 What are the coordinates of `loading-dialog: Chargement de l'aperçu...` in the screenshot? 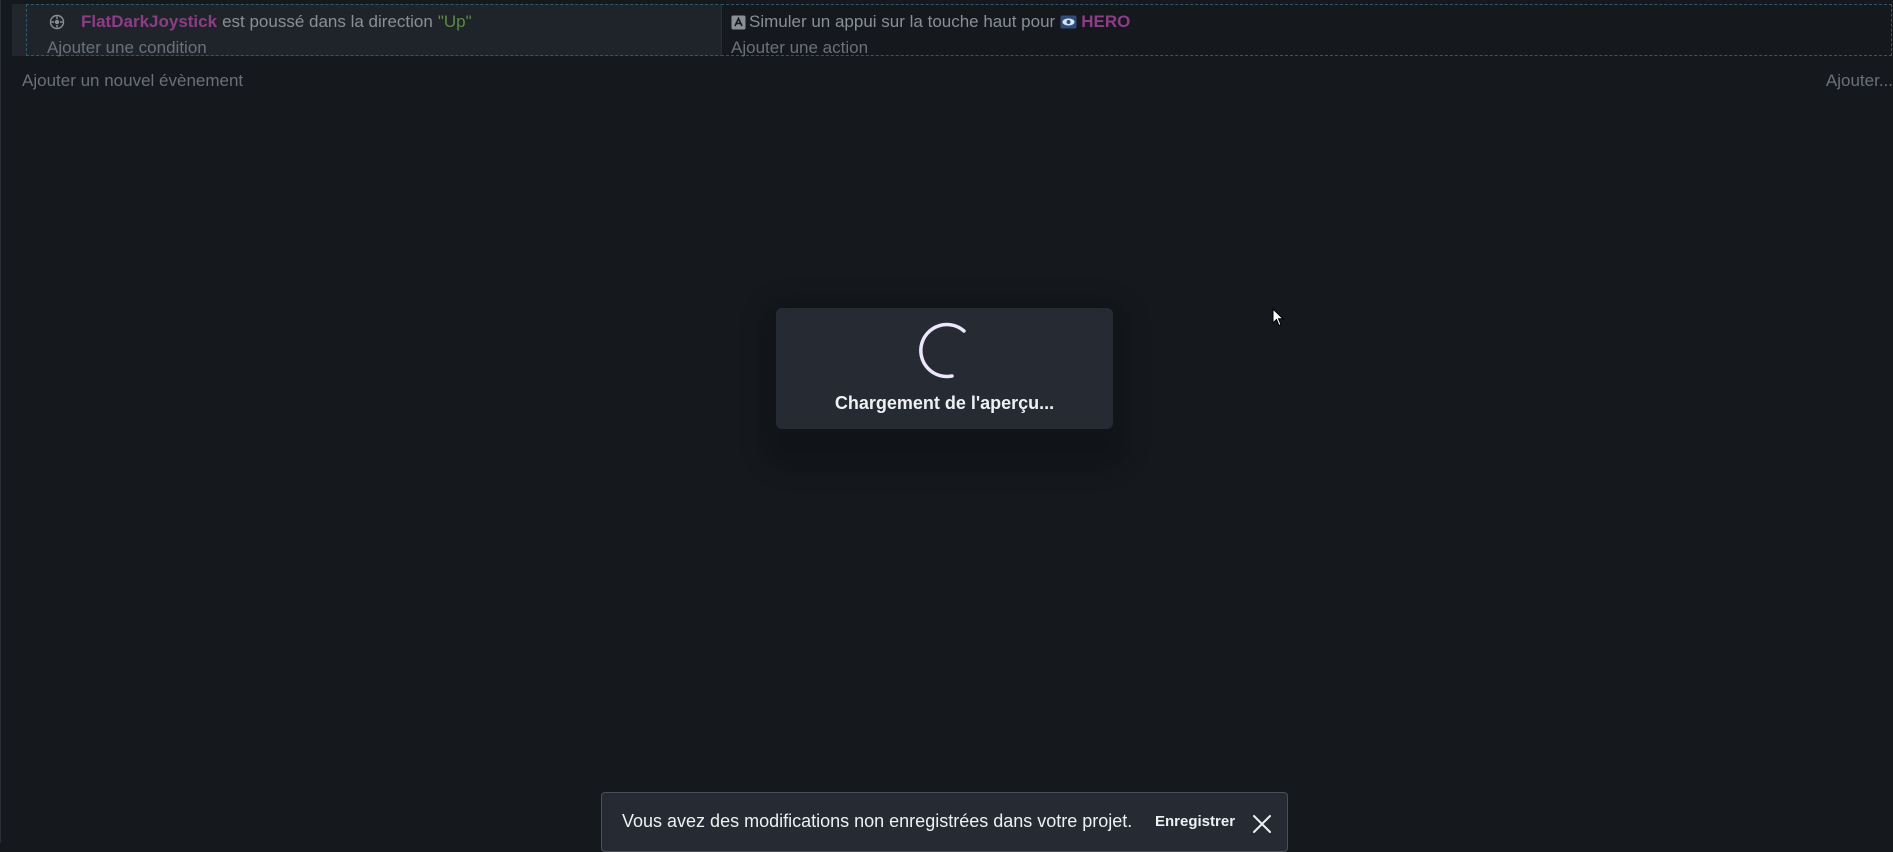 It's located at (944, 368).